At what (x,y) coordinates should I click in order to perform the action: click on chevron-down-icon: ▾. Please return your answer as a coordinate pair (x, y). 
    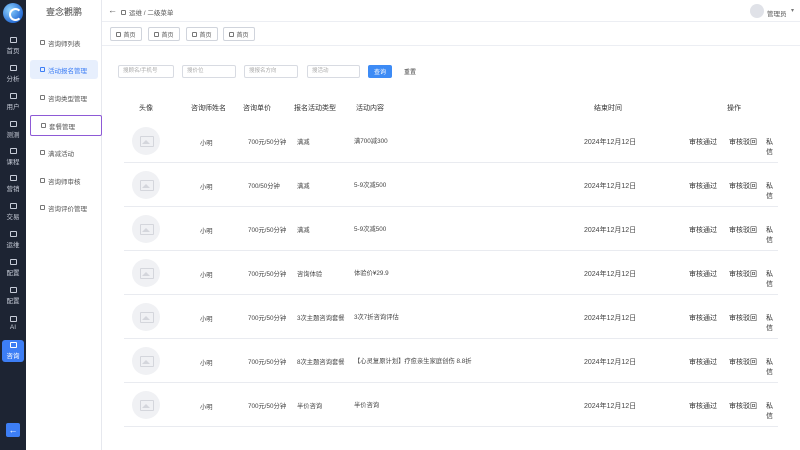
    Looking at the image, I should click on (792, 10).